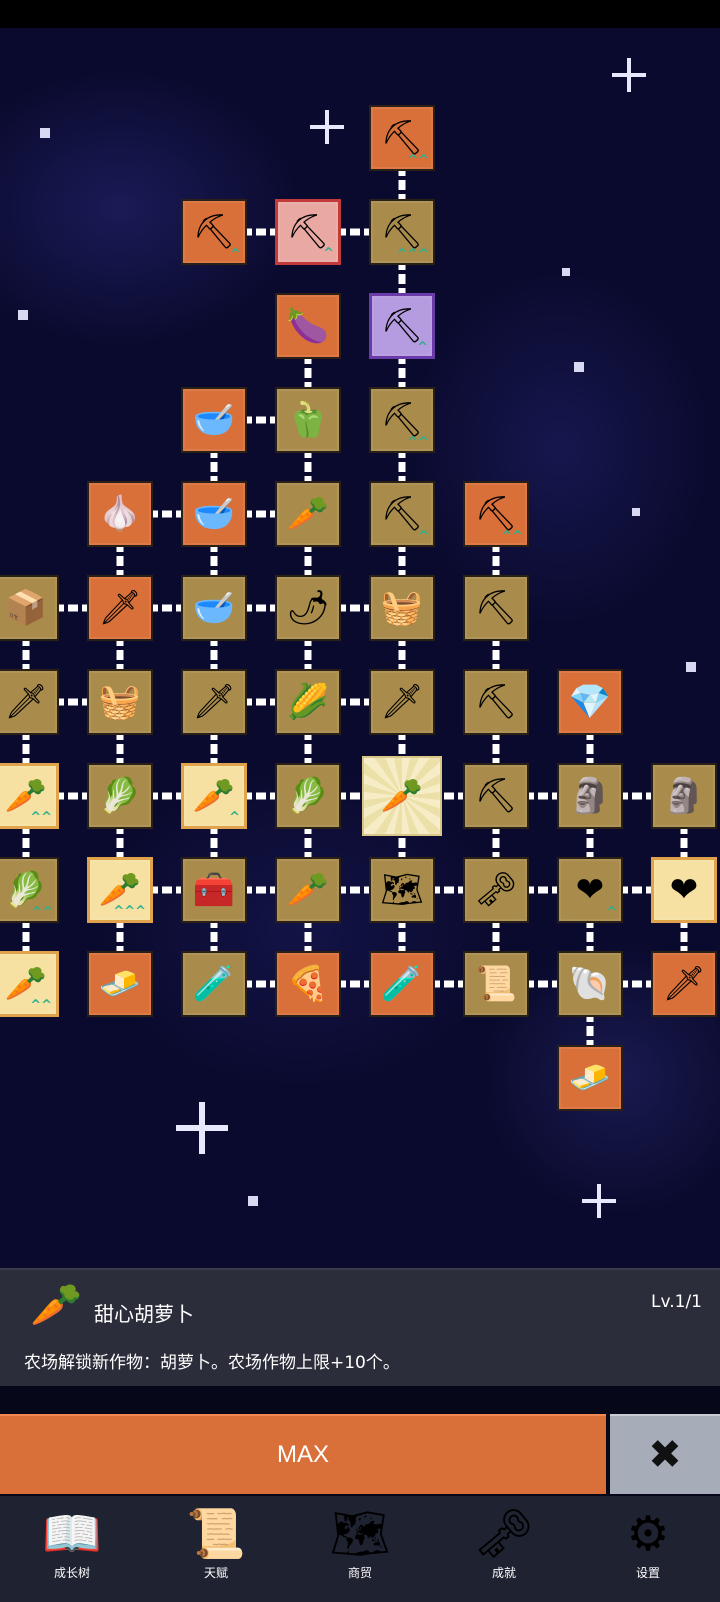 This screenshot has height=1602, width=720. I want to click on nav-settings: ⚙ 设置, so click(648, 1549).